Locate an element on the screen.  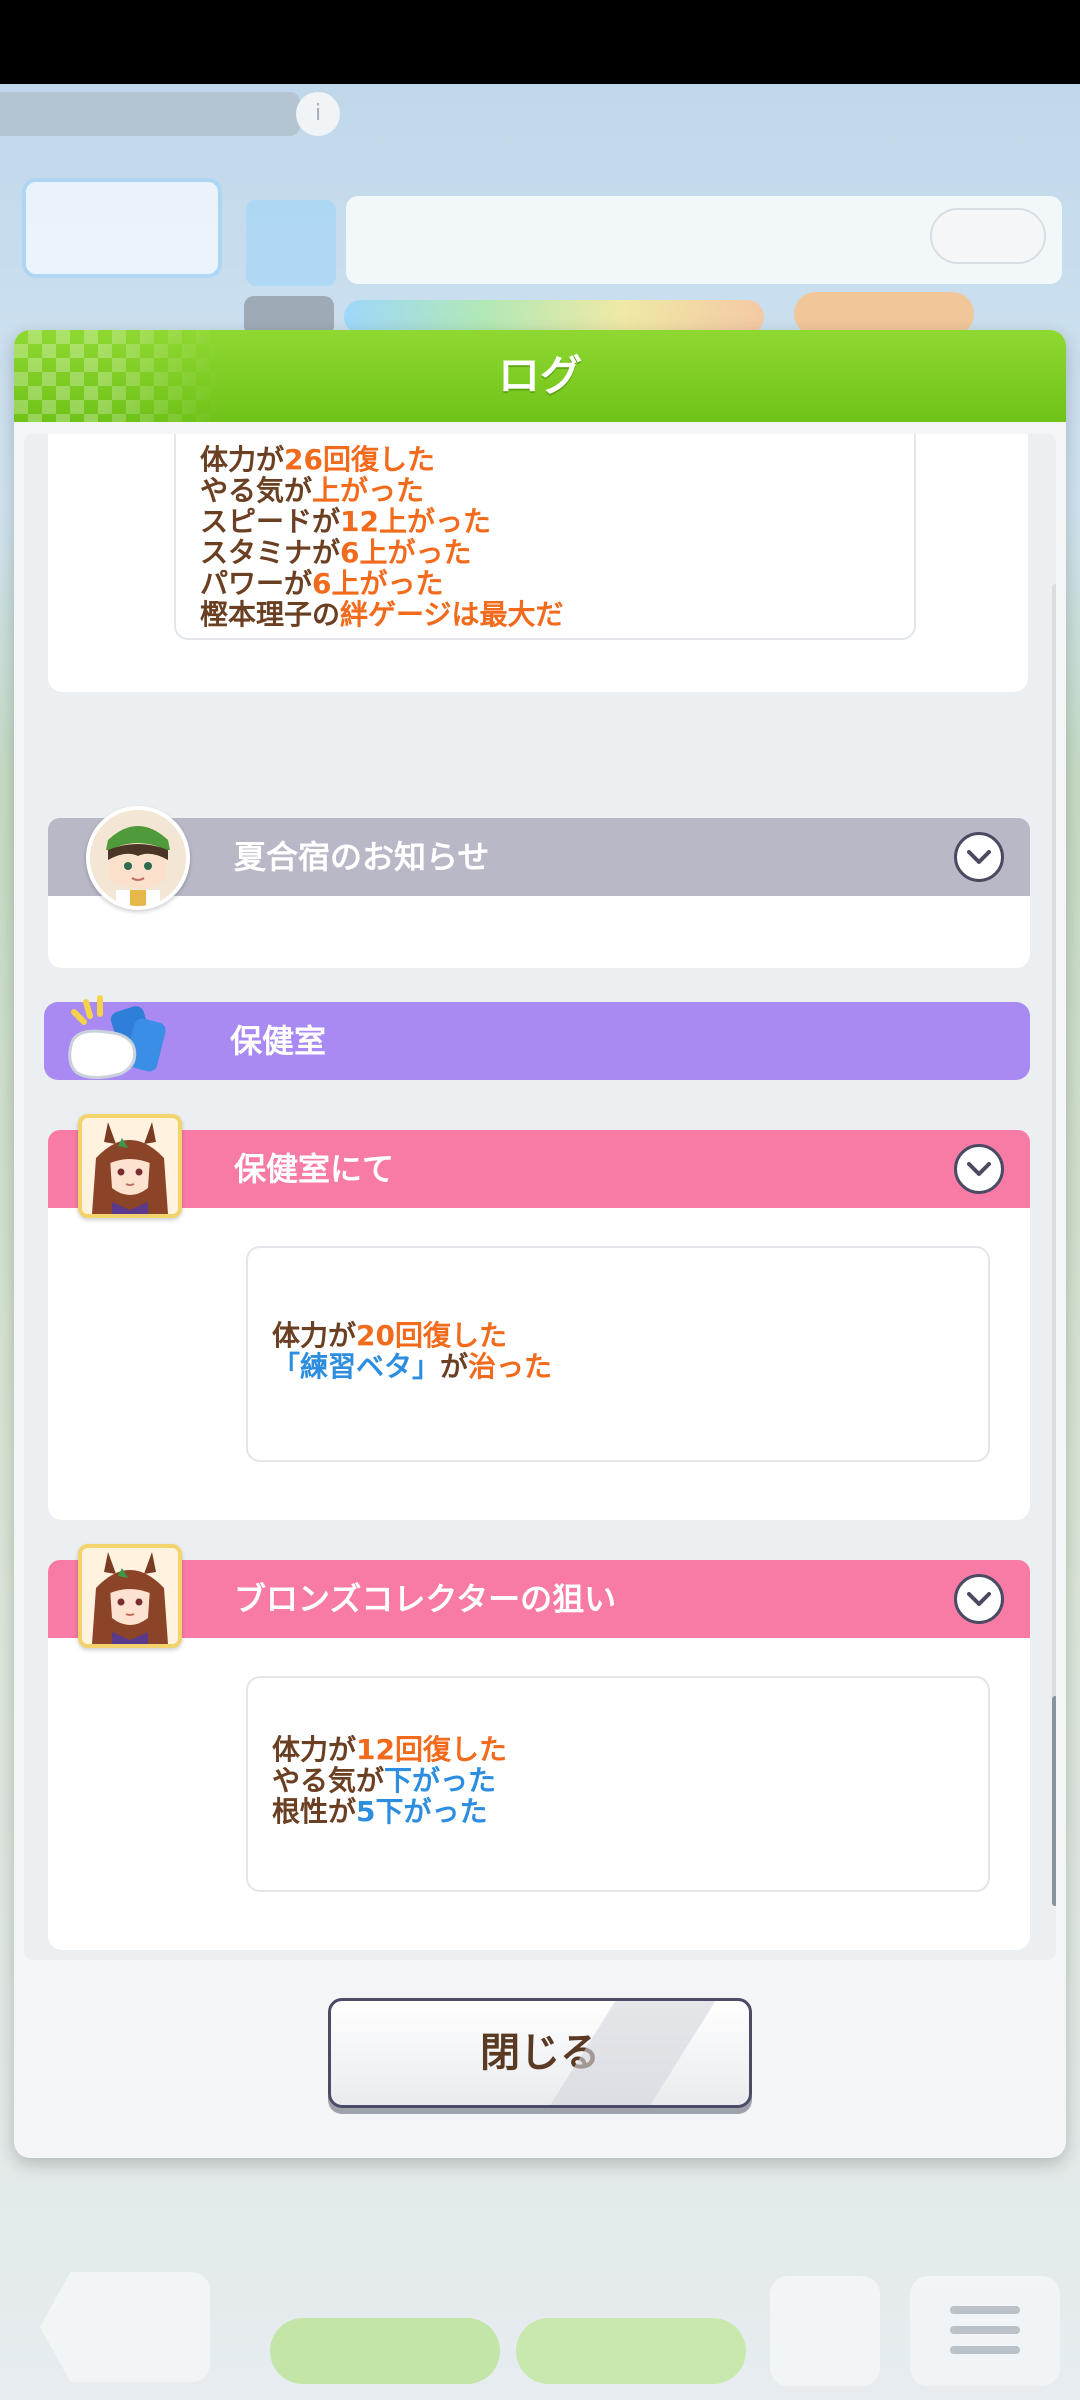
result-fragment: 樫本理子の is located at coordinates (270, 614).